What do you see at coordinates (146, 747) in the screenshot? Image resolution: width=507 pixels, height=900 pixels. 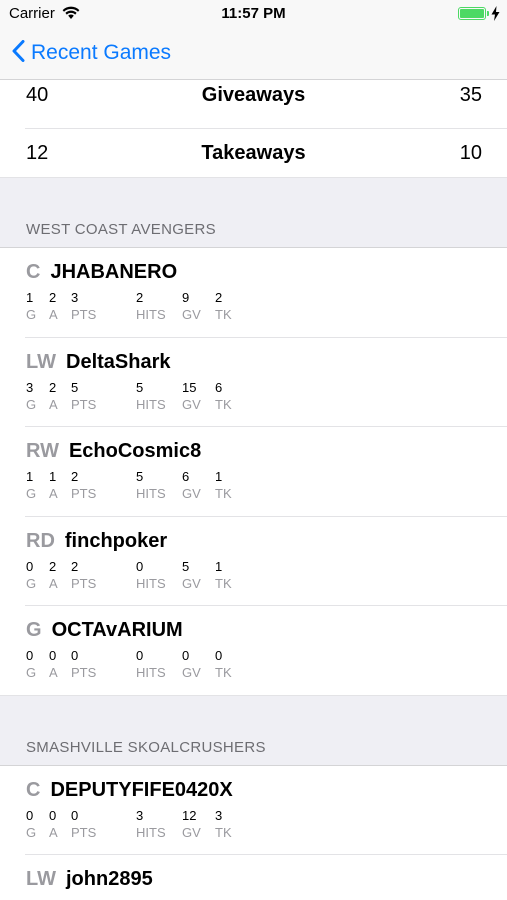 I see `section-title: SMASHVILLE SKOALCRUSHERS` at bounding box center [146, 747].